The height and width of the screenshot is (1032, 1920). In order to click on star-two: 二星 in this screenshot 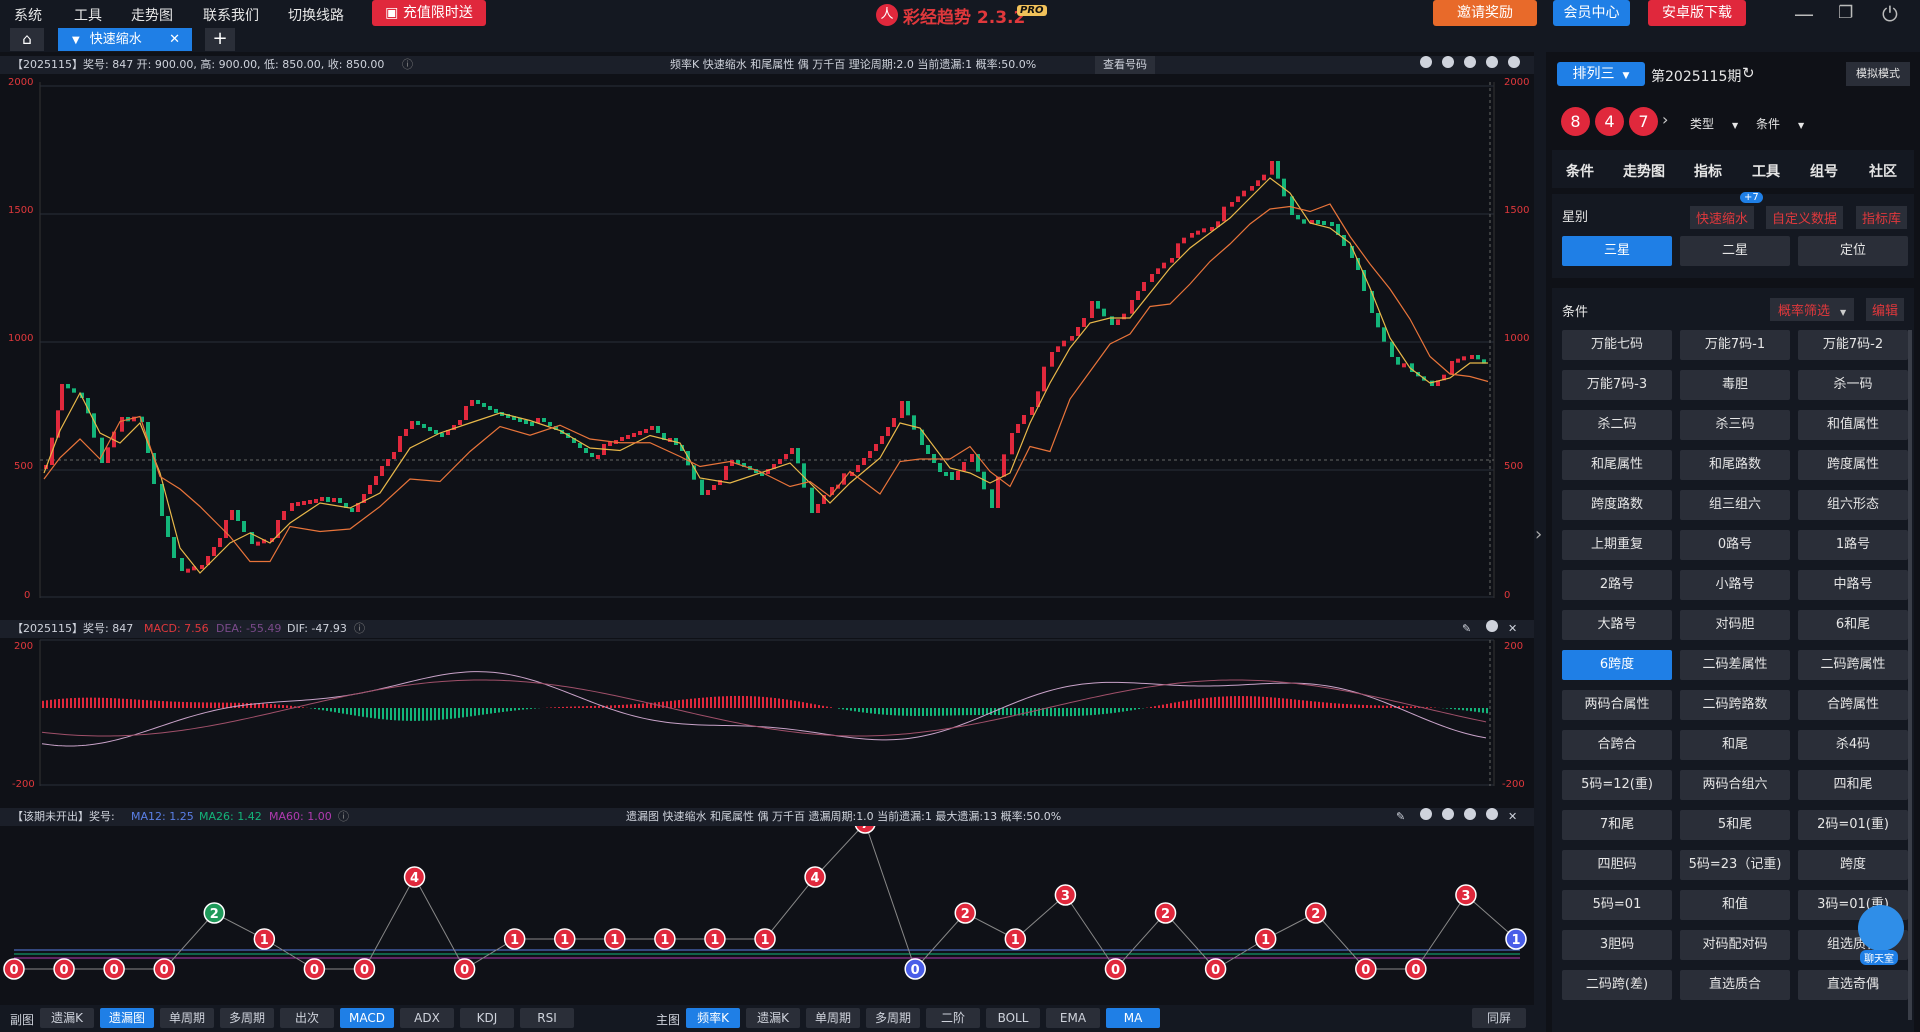, I will do `click(1735, 251)`.